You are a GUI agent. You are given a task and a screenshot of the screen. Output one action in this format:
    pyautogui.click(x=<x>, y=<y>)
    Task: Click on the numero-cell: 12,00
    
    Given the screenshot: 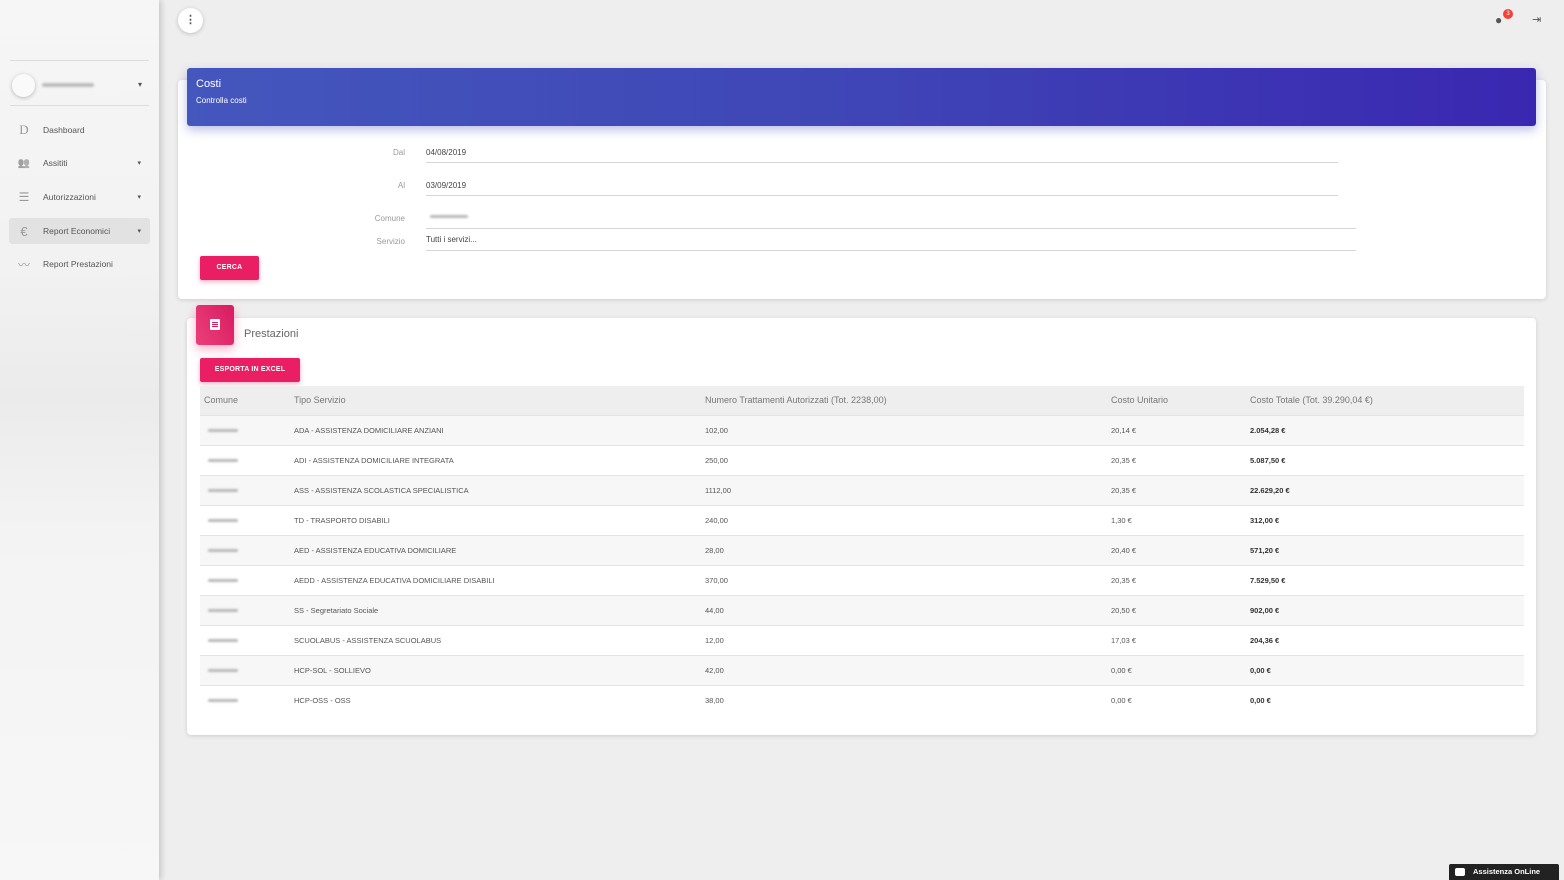 What is the action you would take?
    pyautogui.click(x=904, y=639)
    